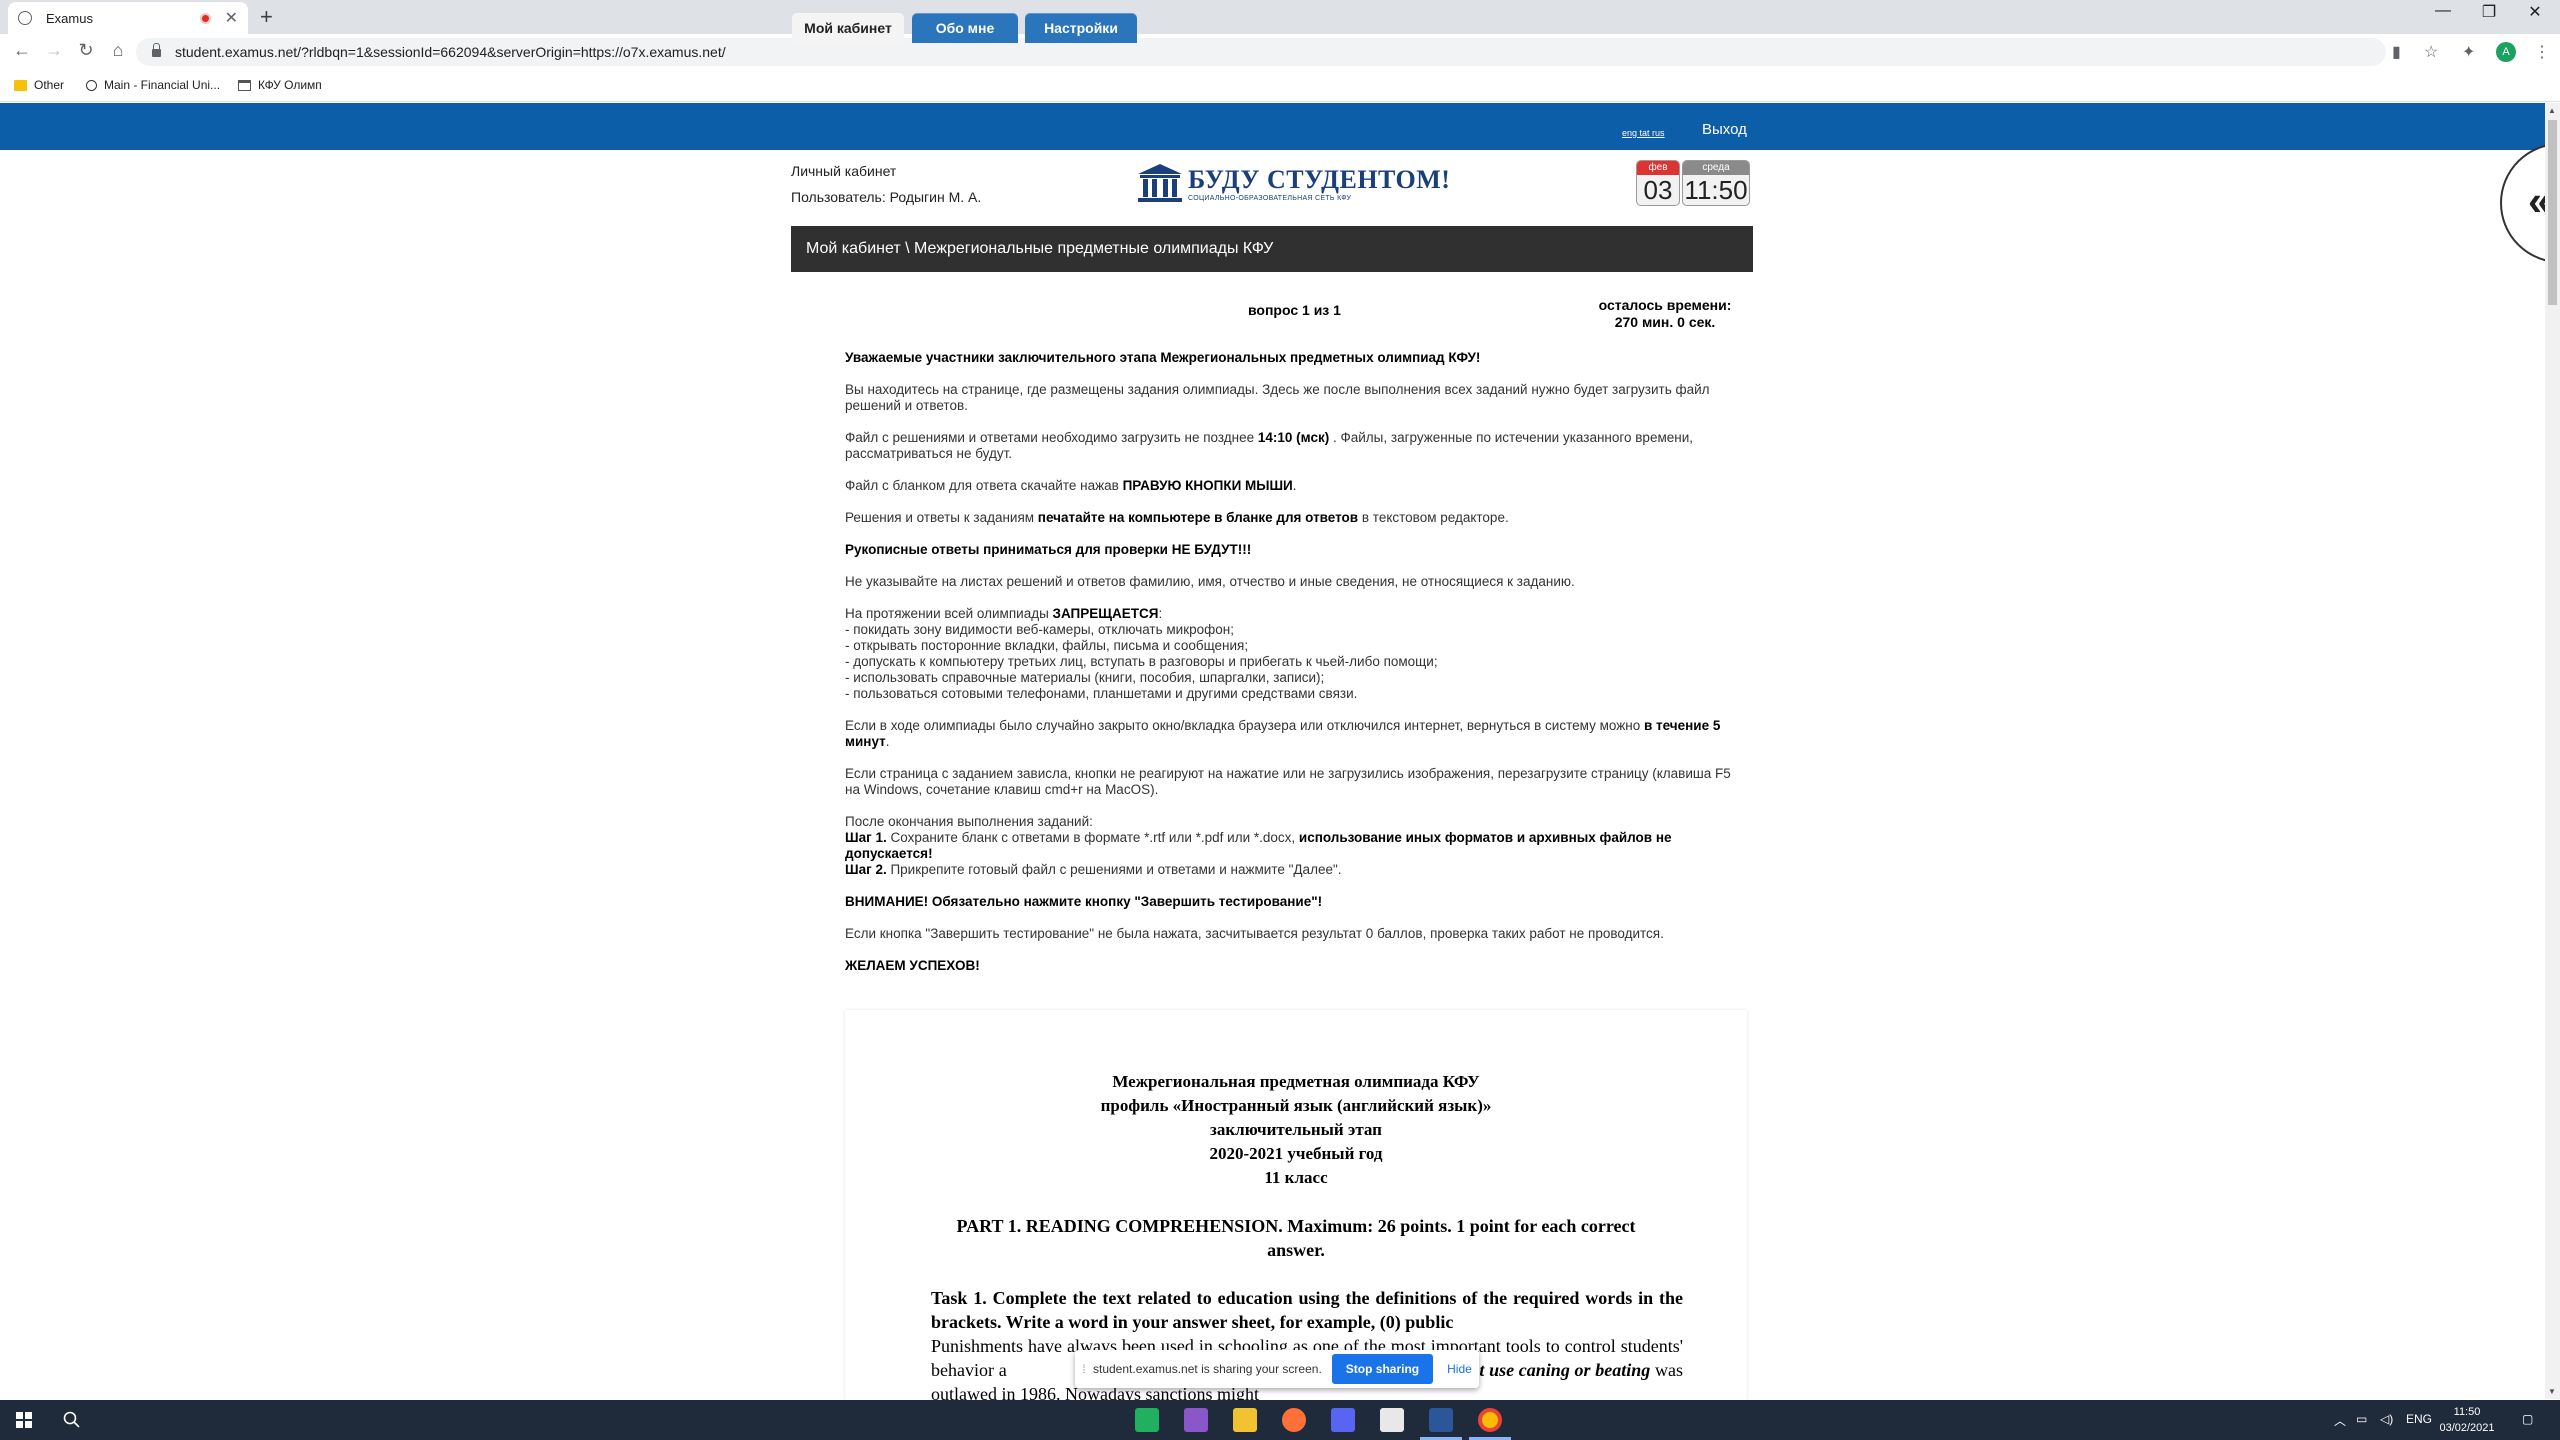 The width and height of the screenshot is (2560, 1440). What do you see at coordinates (2468, 52) in the screenshot?
I see `extensions-icon: ✦` at bounding box center [2468, 52].